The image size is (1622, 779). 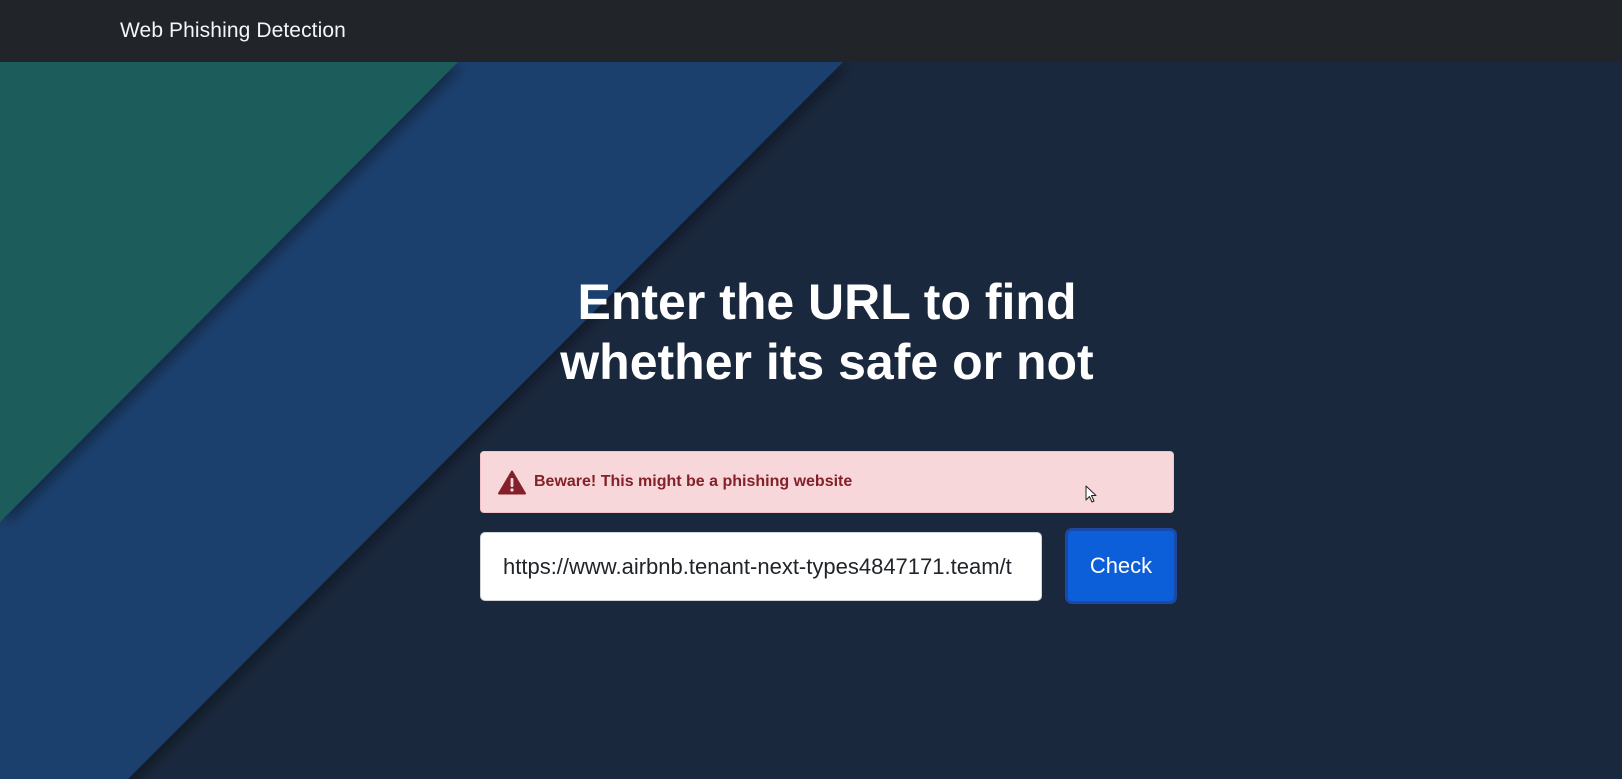 I want to click on navbar-brand: Web Phishing Detection, so click(x=233, y=31).